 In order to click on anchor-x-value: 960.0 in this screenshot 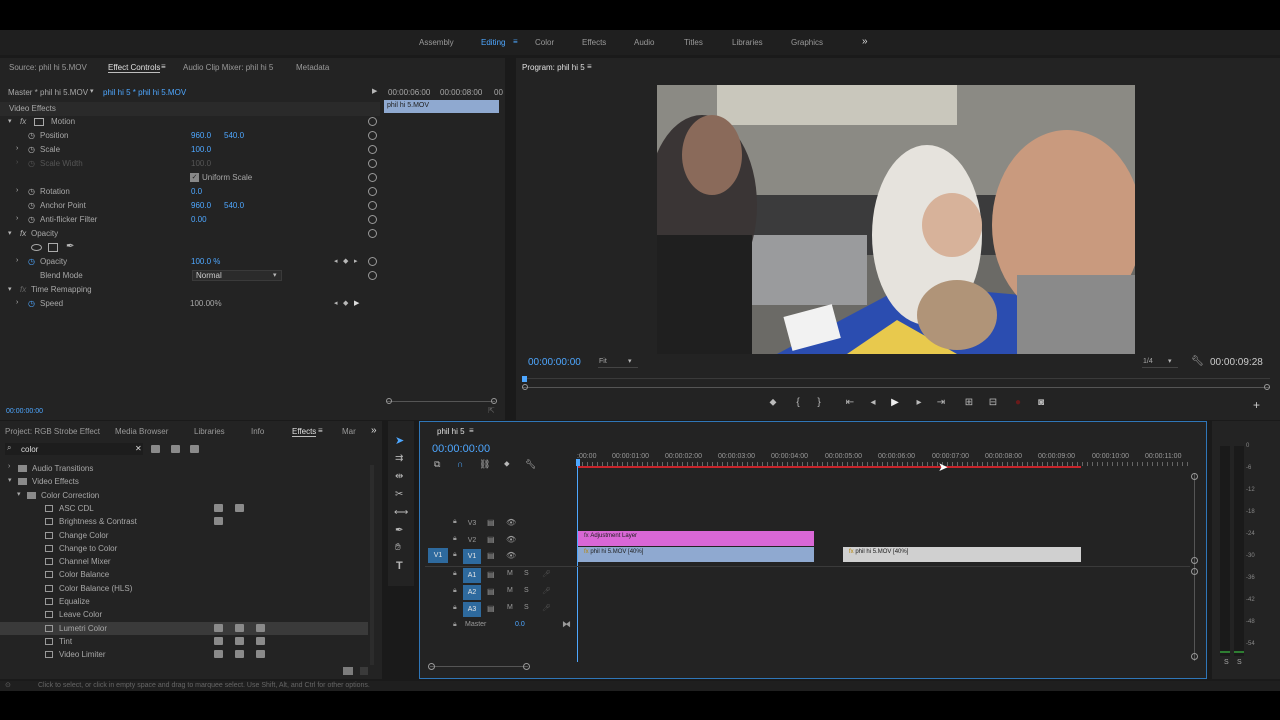, I will do `click(201, 205)`.